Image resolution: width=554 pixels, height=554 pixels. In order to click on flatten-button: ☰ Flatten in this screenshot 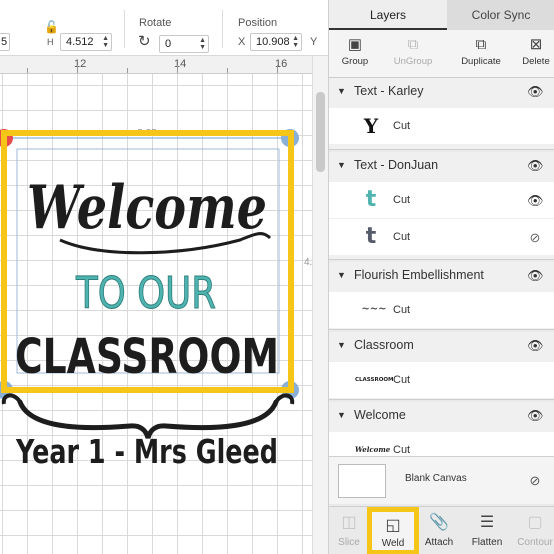, I will do `click(487, 530)`.